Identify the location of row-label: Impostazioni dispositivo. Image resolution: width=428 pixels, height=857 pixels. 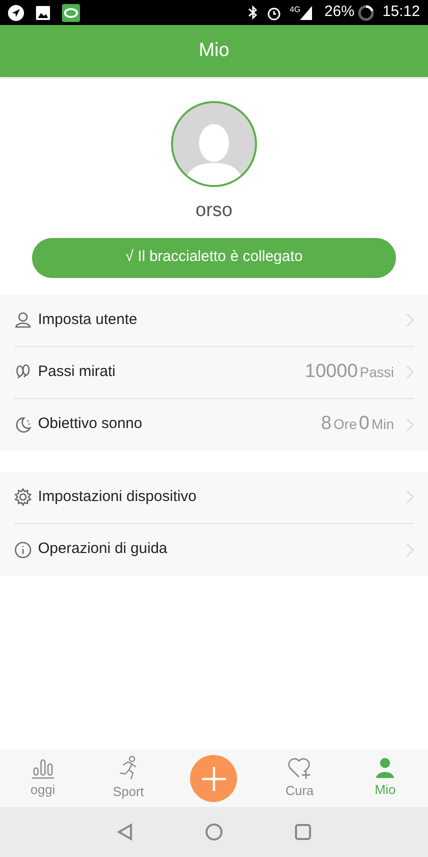
(118, 496).